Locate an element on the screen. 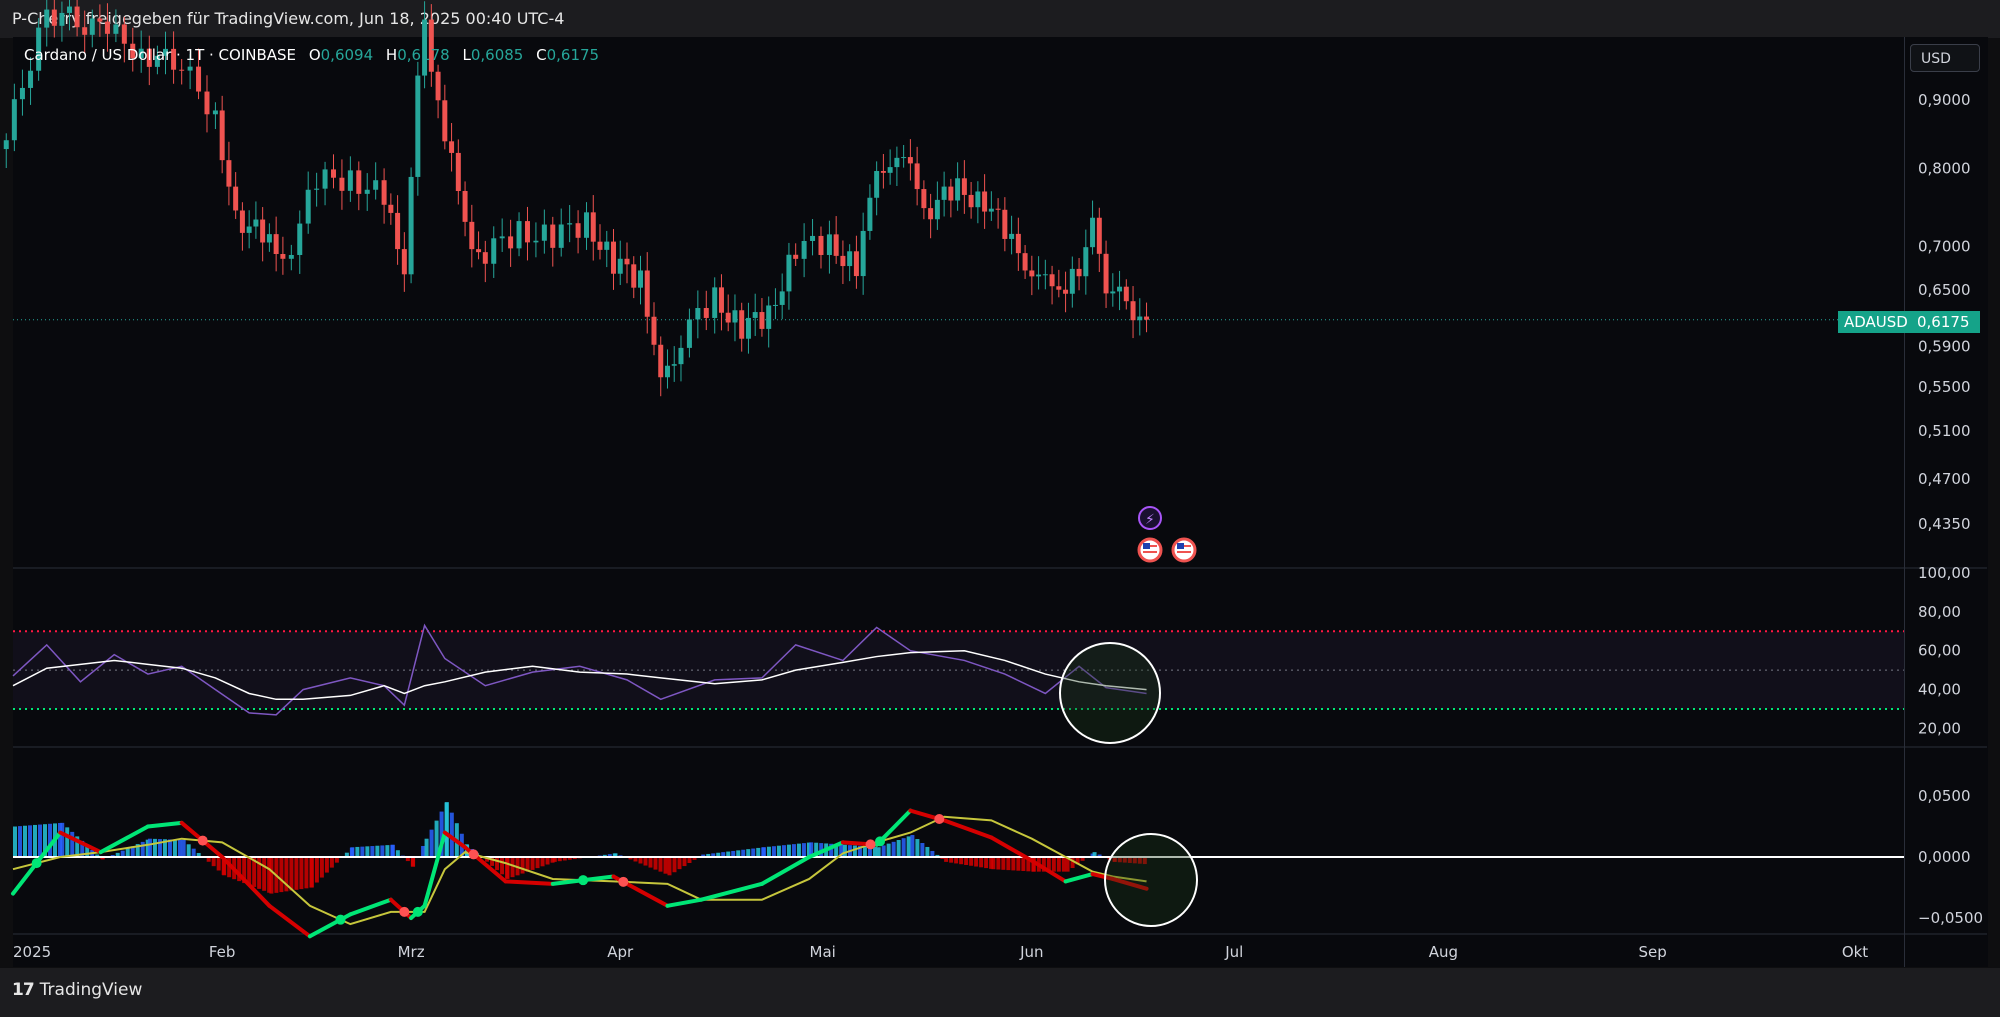 The height and width of the screenshot is (1017, 2000). tradingview-brand: 17 TradingView is located at coordinates (77, 990).